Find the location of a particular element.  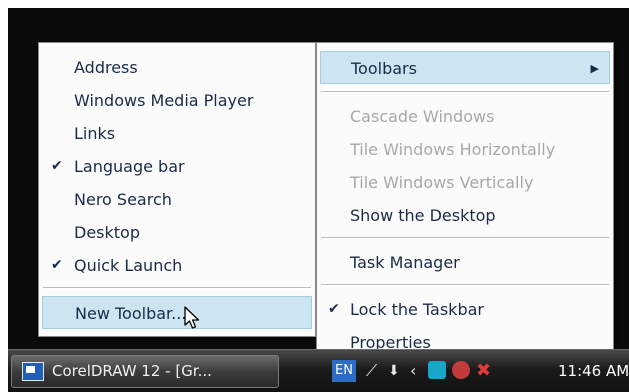

menu-item-label: Links is located at coordinates (95, 133).